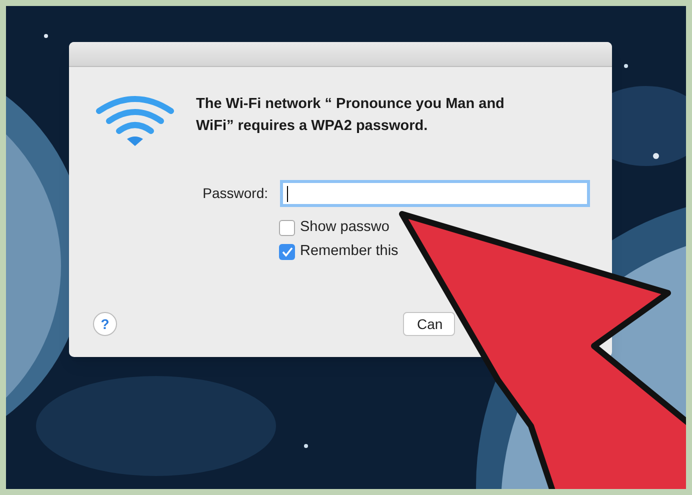 The image size is (692, 495). What do you see at coordinates (135, 121) in the screenshot?
I see `wifi-icon` at bounding box center [135, 121].